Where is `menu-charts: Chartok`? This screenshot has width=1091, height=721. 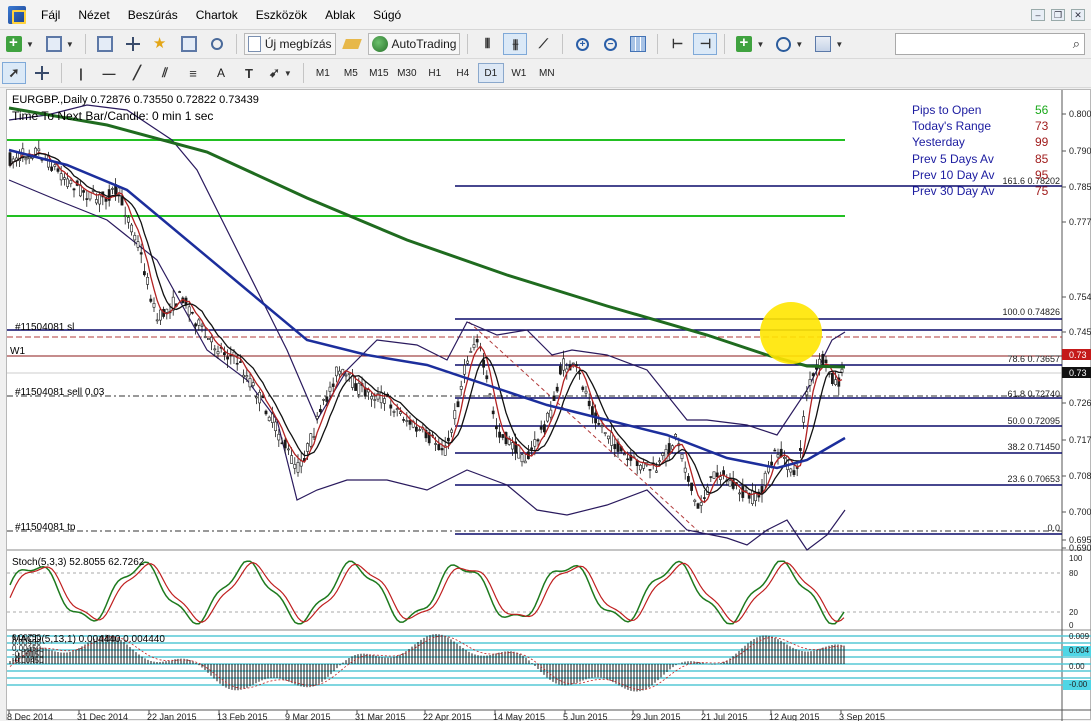 menu-charts: Chartok is located at coordinates (217, 15).